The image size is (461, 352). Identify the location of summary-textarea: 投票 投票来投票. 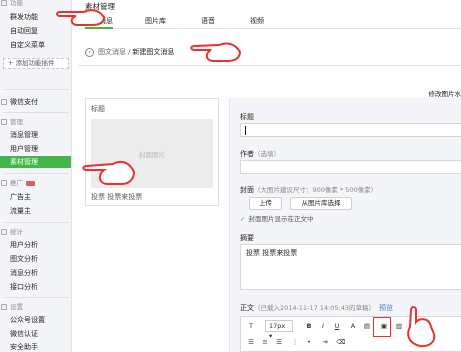
(350, 267).